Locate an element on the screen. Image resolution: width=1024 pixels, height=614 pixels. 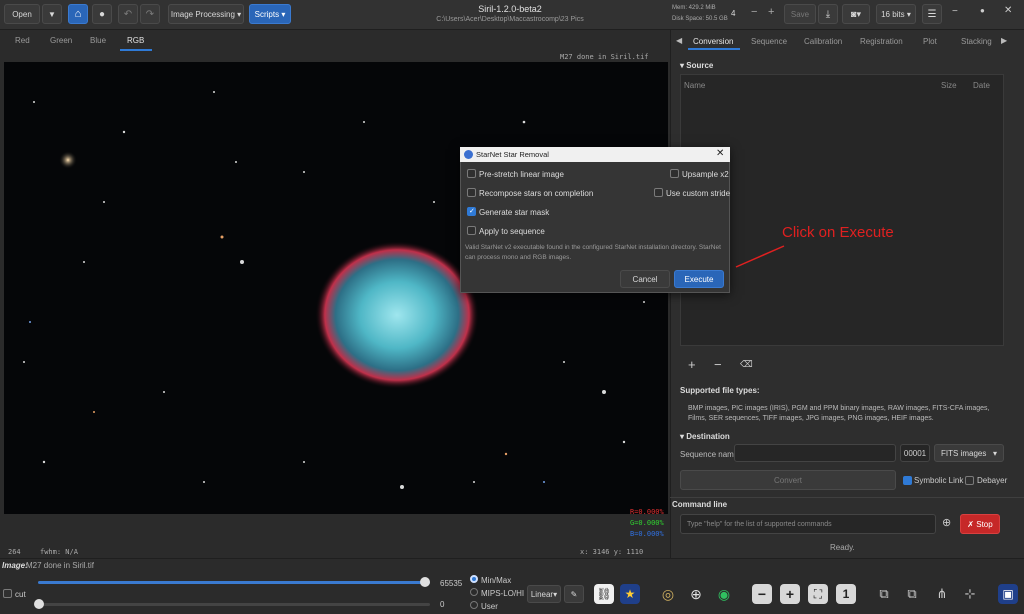
zoom-out-icon: − is located at coordinates (762, 594).